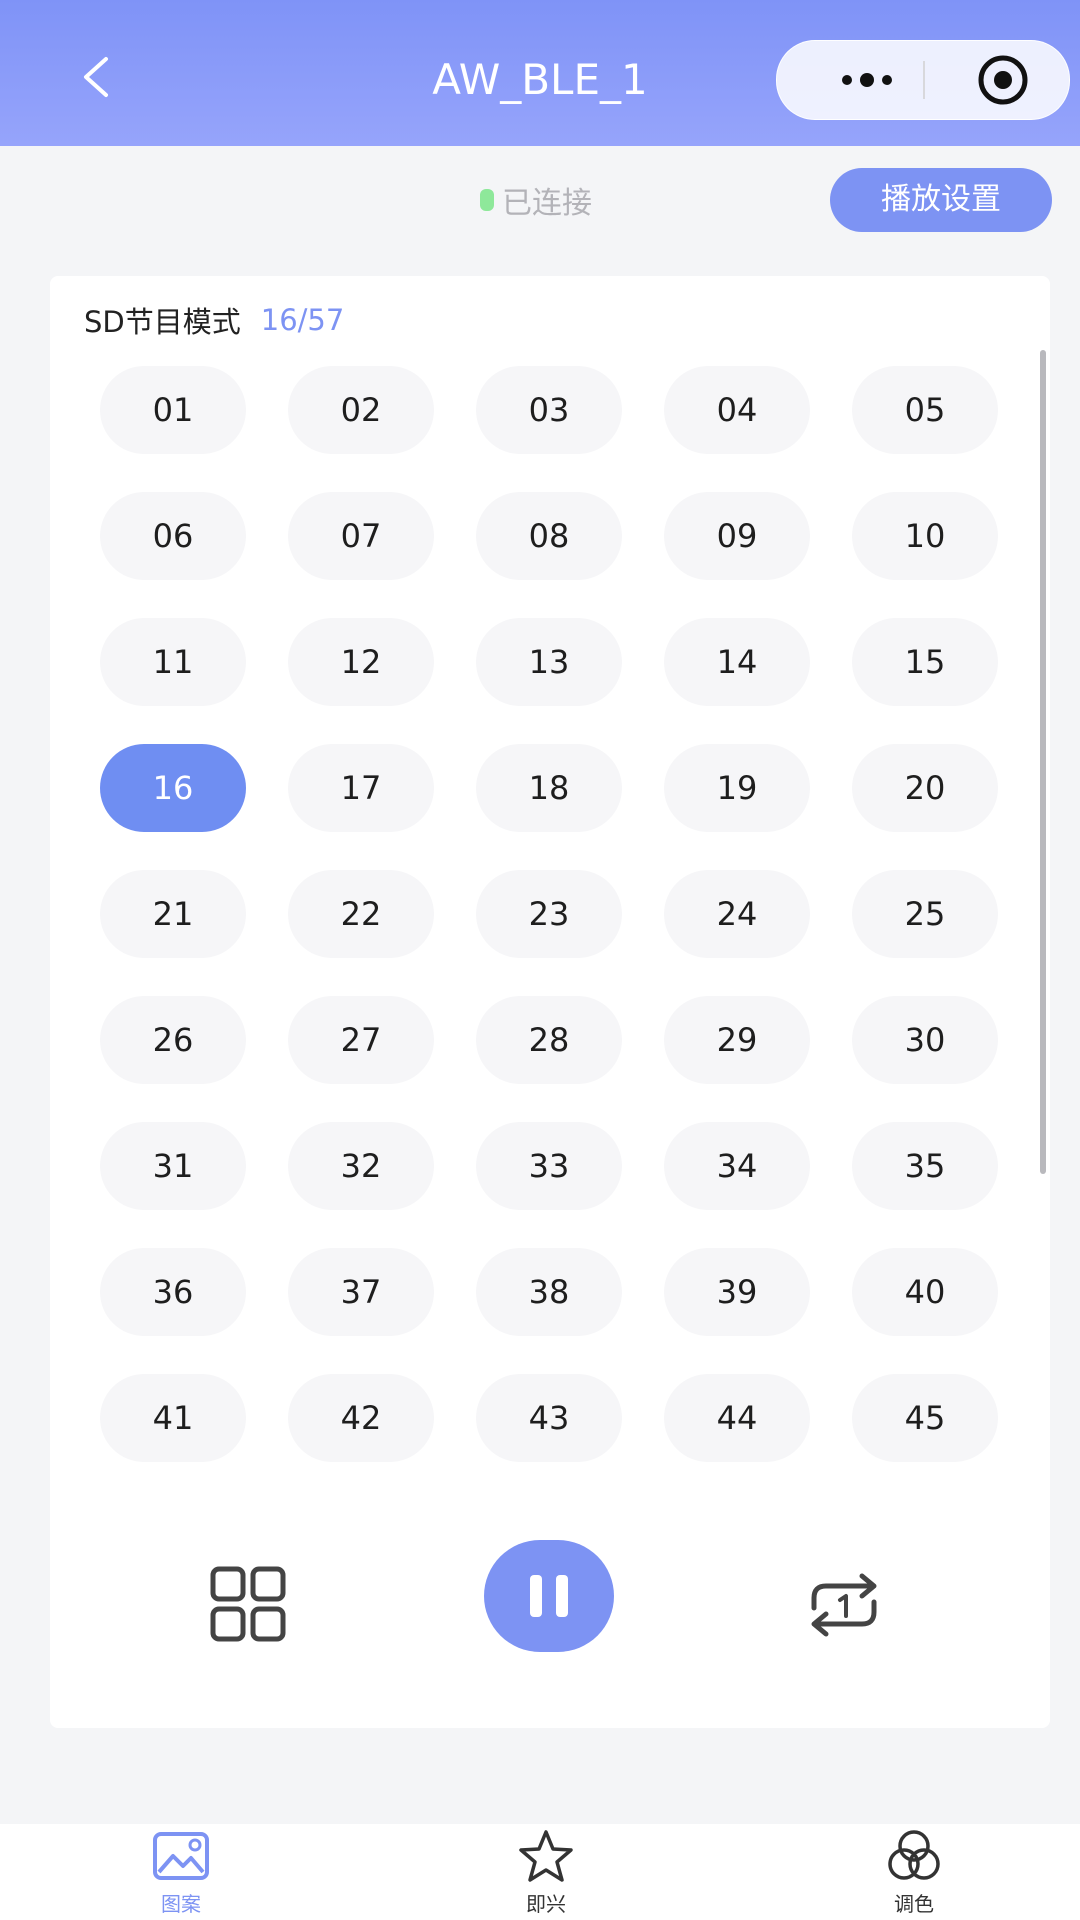  Describe the element at coordinates (487, 200) in the screenshot. I see `connected-indicator` at that location.